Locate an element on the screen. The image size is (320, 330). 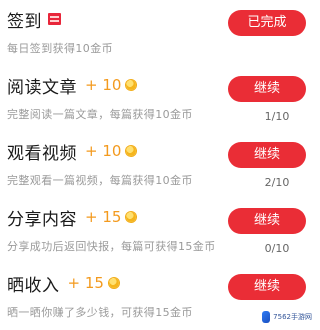
task-title: 分享内容 + 15 is located at coordinates (72, 218).